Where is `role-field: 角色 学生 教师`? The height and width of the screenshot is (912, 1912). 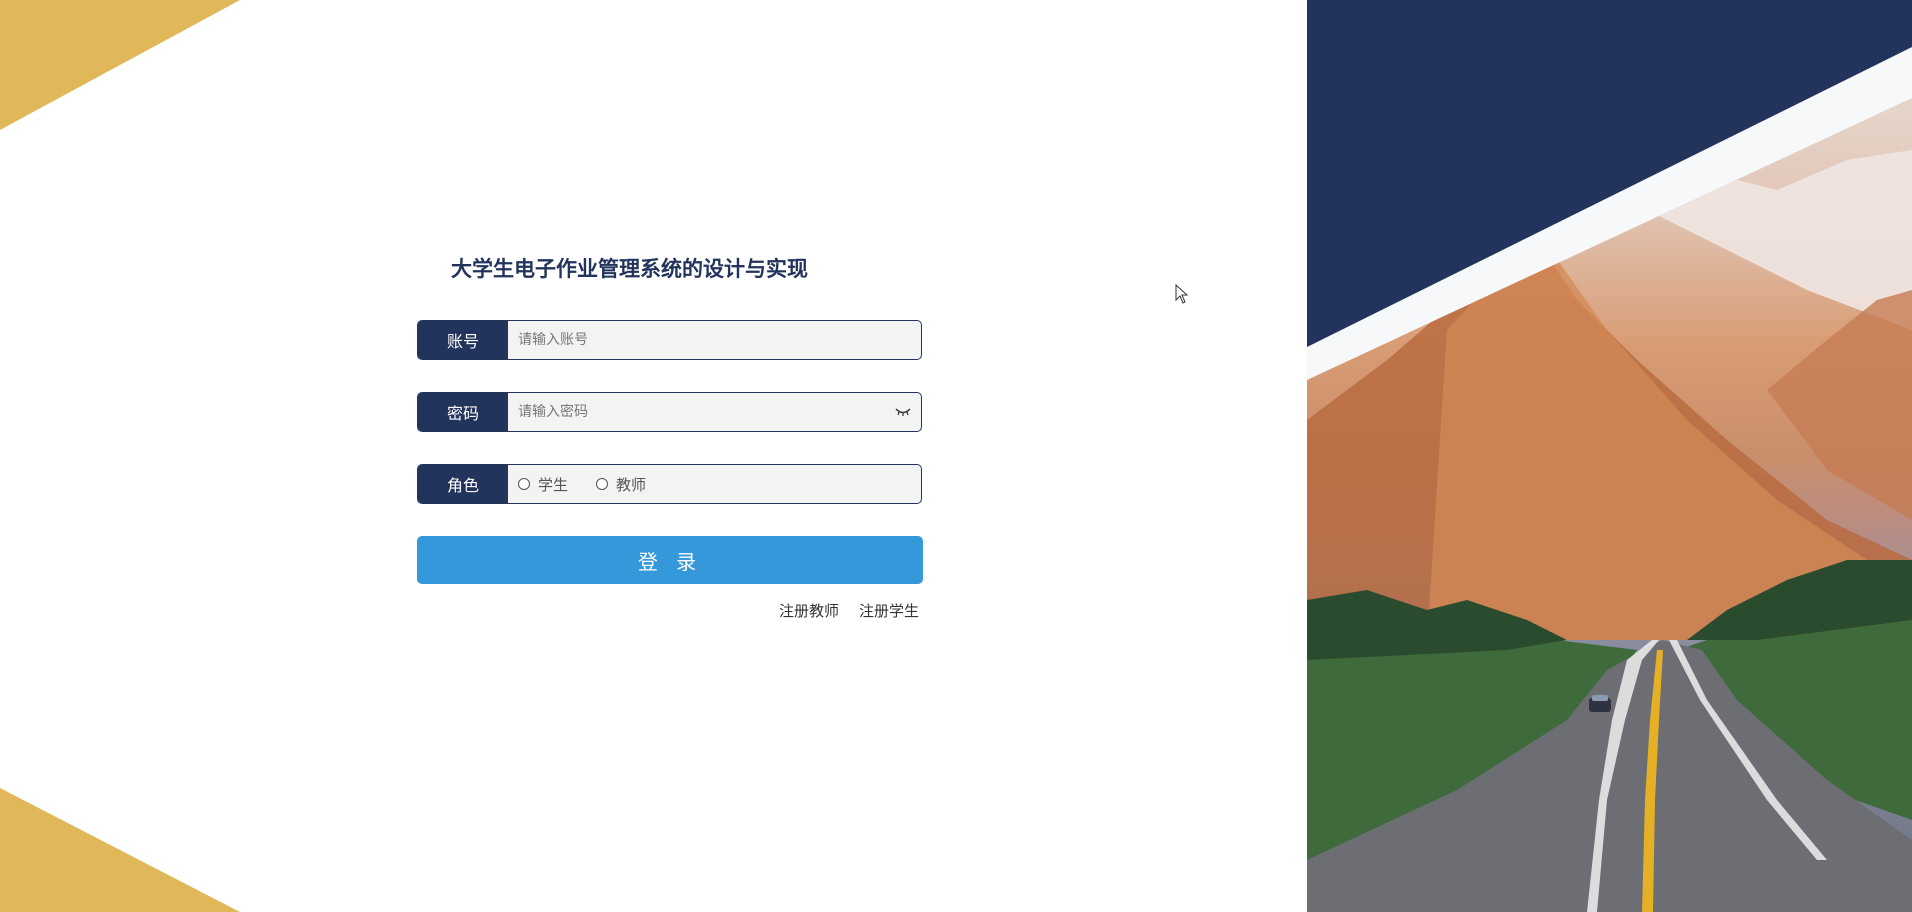 role-field: 角色 学生 教师 is located at coordinates (669, 484).